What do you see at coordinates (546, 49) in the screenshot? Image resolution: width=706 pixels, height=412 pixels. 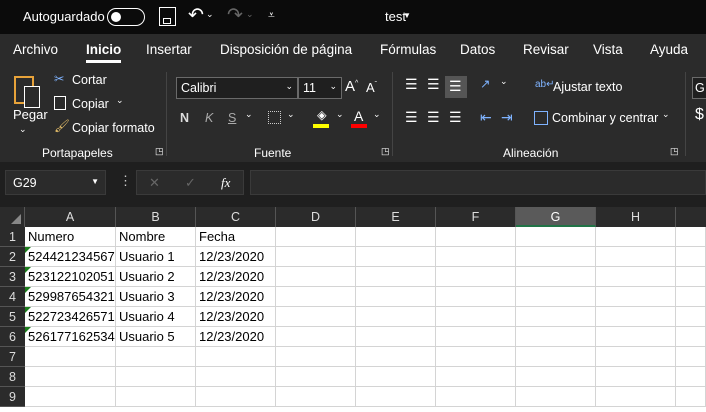 I see `tab-revisar: Revisar` at bounding box center [546, 49].